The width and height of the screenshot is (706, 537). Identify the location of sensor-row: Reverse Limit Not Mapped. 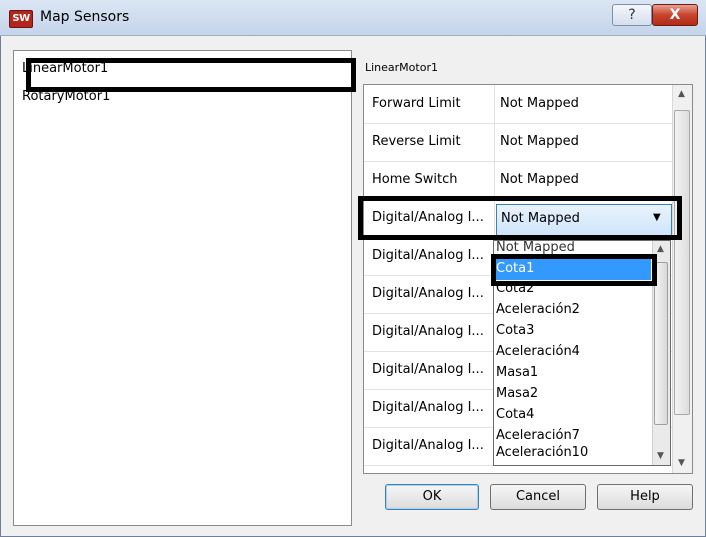
(519, 142).